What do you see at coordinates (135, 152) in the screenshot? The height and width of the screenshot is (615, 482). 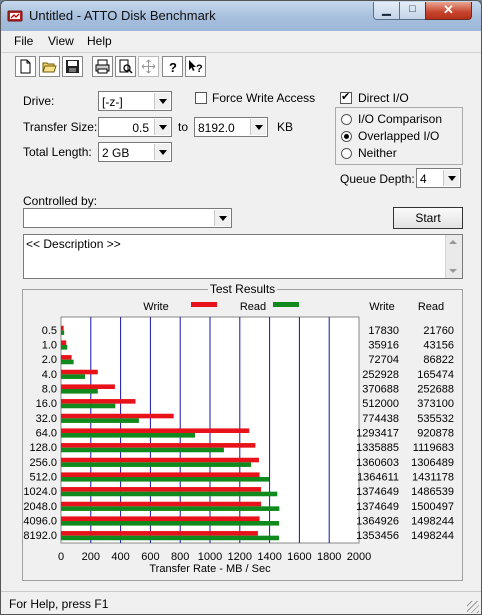 I see `total-length-select: 2 GB` at bounding box center [135, 152].